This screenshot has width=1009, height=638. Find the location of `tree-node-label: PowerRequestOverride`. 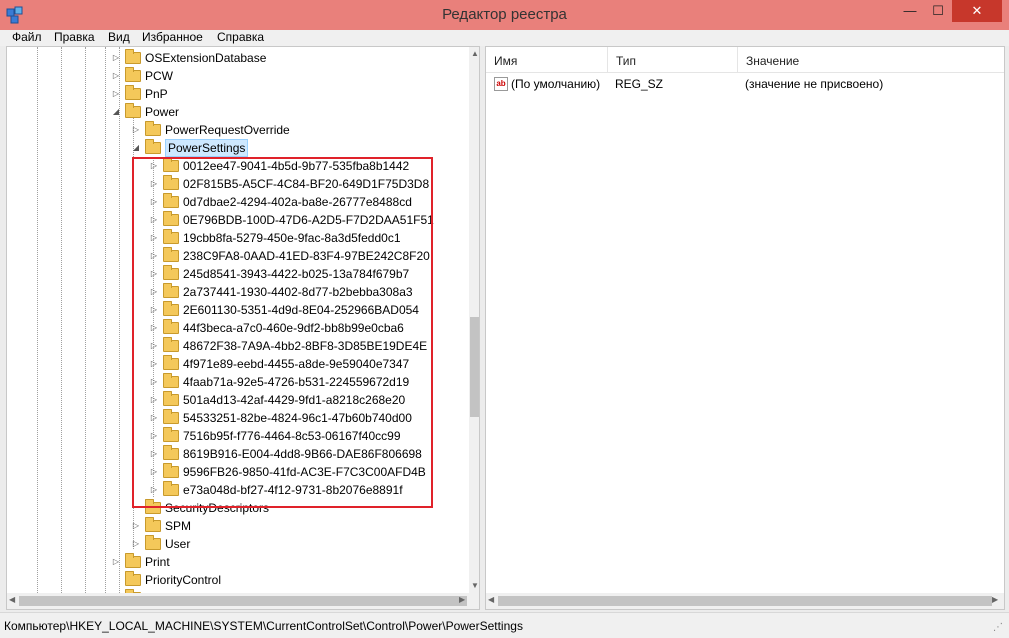

tree-node-label: PowerRequestOverride is located at coordinates (227, 130).